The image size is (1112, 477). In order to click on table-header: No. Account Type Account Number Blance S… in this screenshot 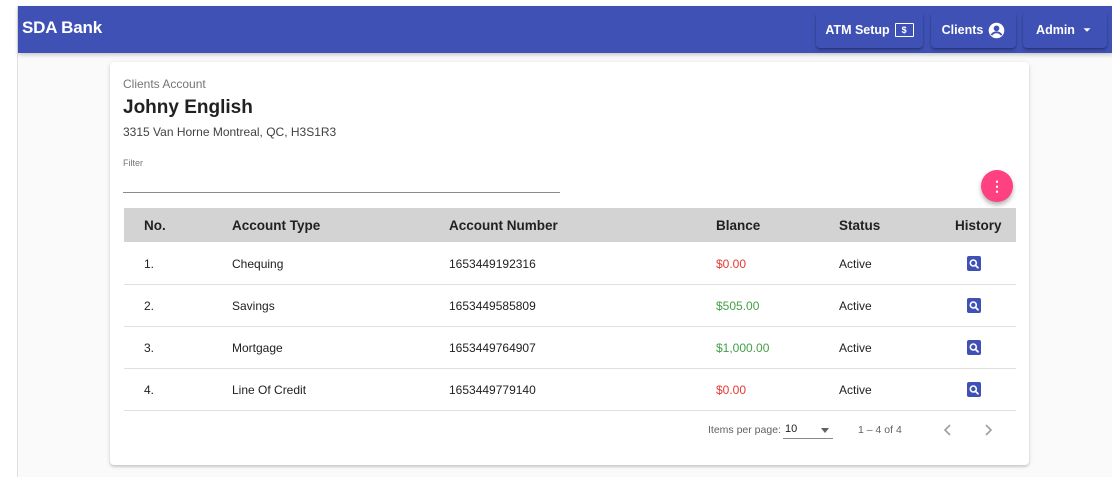, I will do `click(570, 225)`.